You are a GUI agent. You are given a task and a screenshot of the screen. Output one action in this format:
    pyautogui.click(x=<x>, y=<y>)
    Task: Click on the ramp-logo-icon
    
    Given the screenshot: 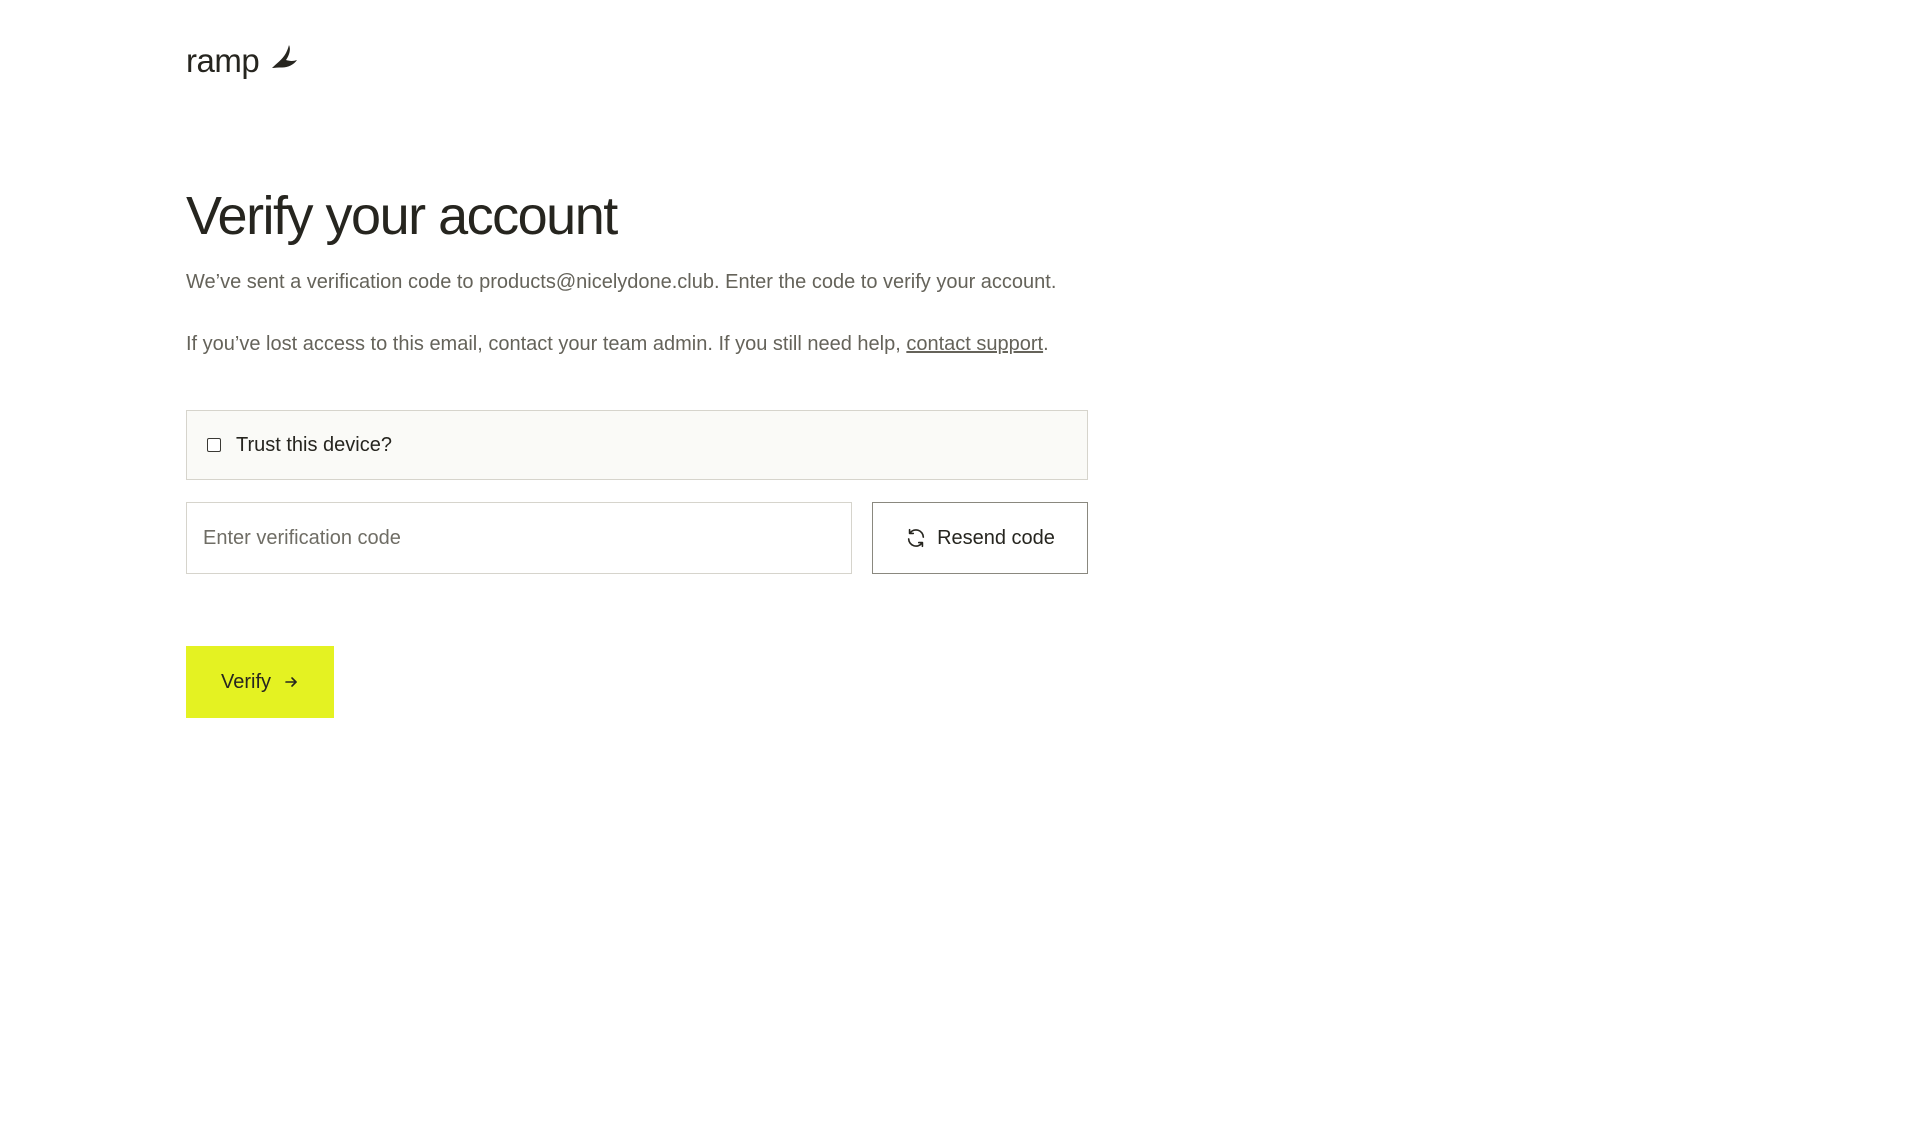 What is the action you would take?
    pyautogui.click(x=285, y=56)
    